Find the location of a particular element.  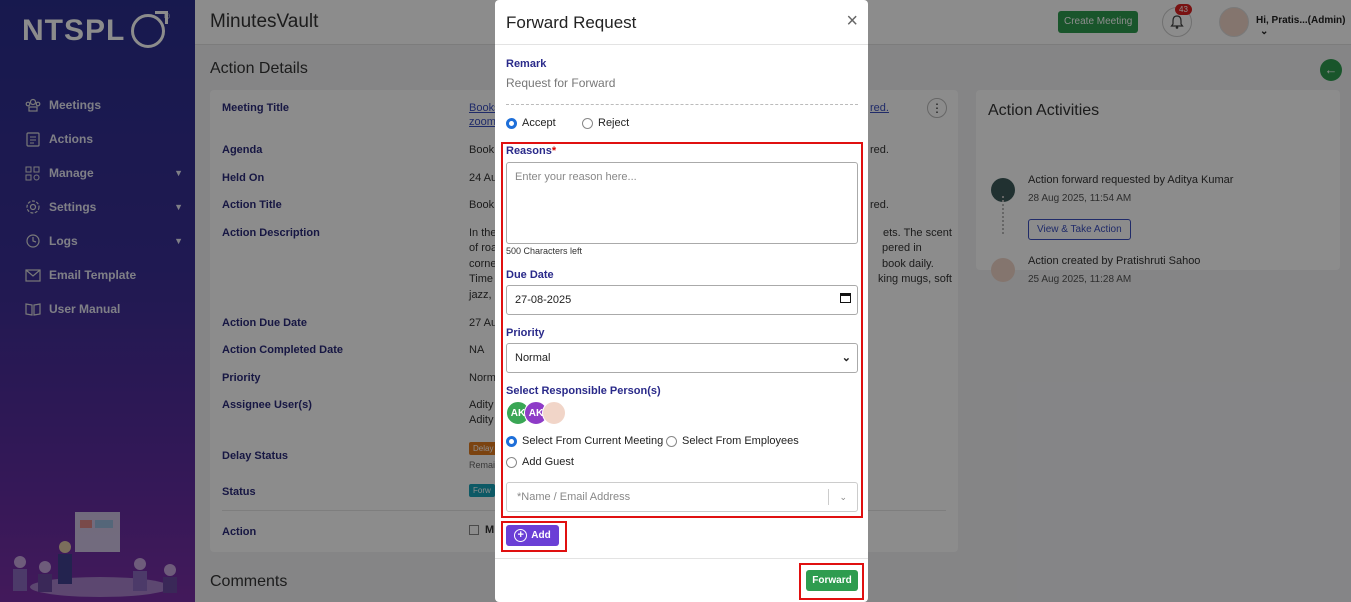

modal-header: Forward Request × is located at coordinates (681, 22).